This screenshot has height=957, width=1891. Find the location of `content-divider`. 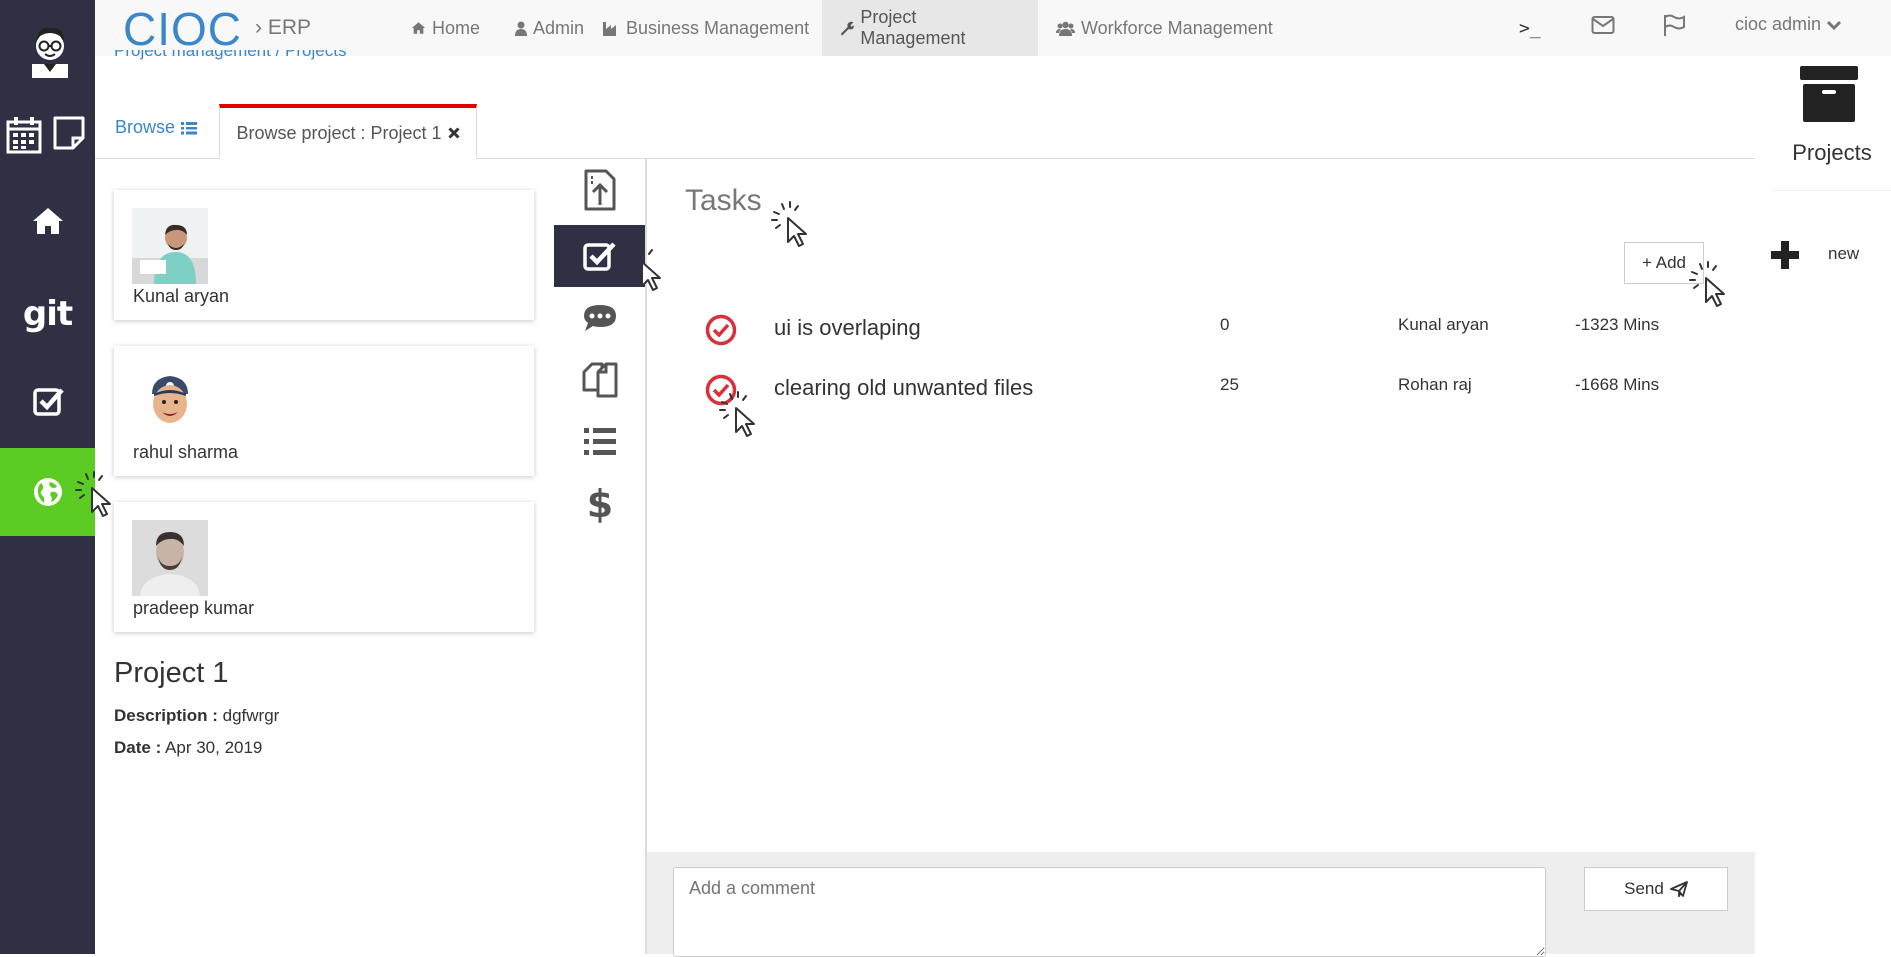

content-divider is located at coordinates (646, 556).